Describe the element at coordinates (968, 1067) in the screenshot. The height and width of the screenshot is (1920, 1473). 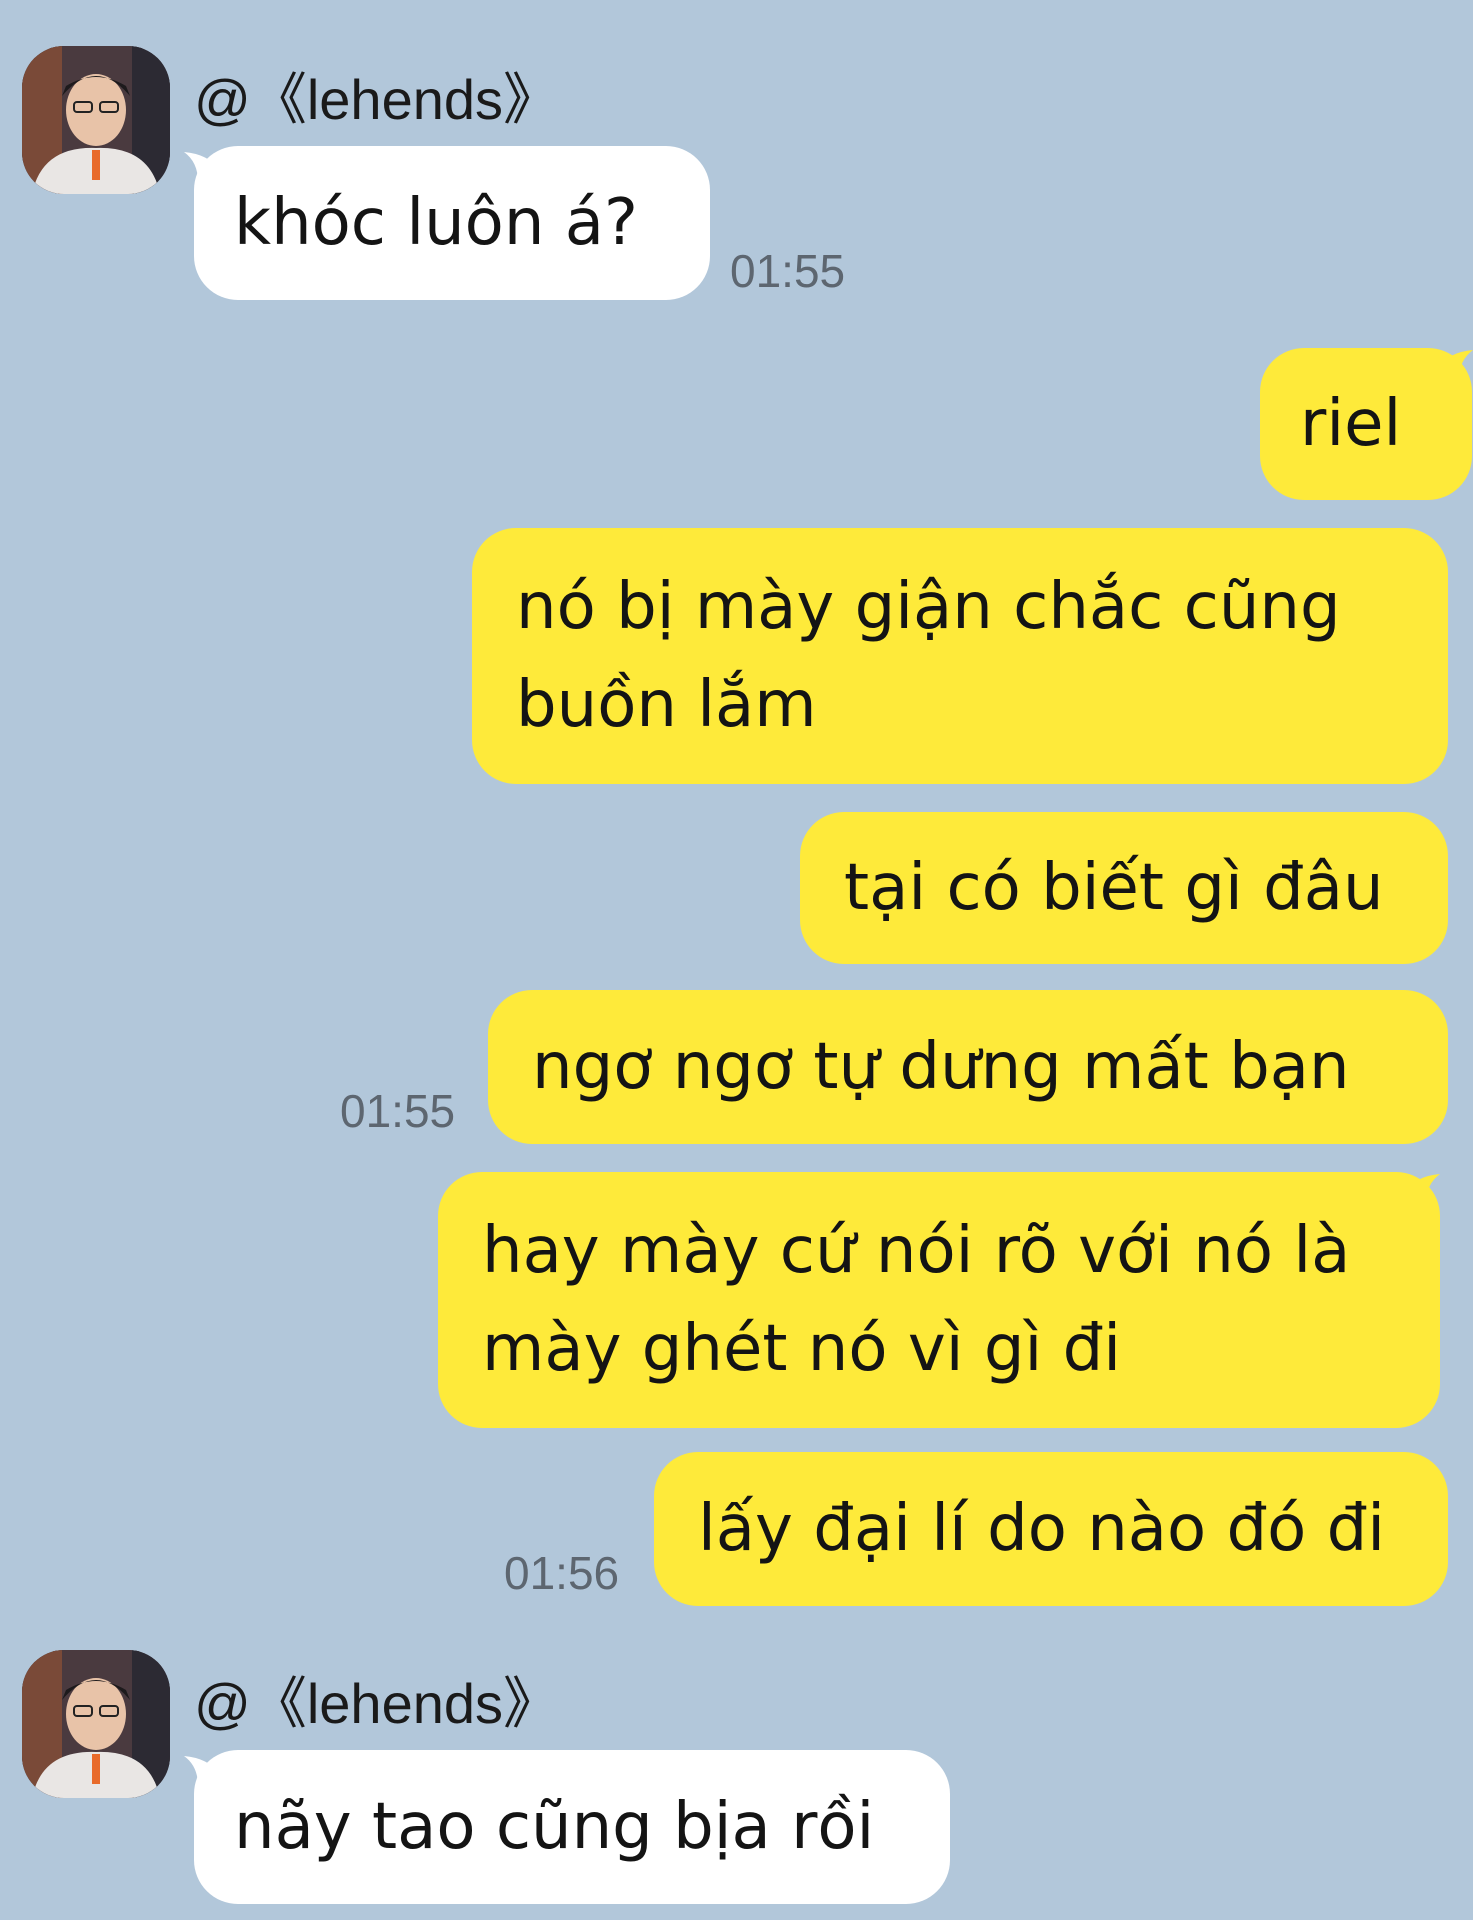
I see `outgoing-message-bubble: ngơ ngơ tự dưng mất bạn` at that location.